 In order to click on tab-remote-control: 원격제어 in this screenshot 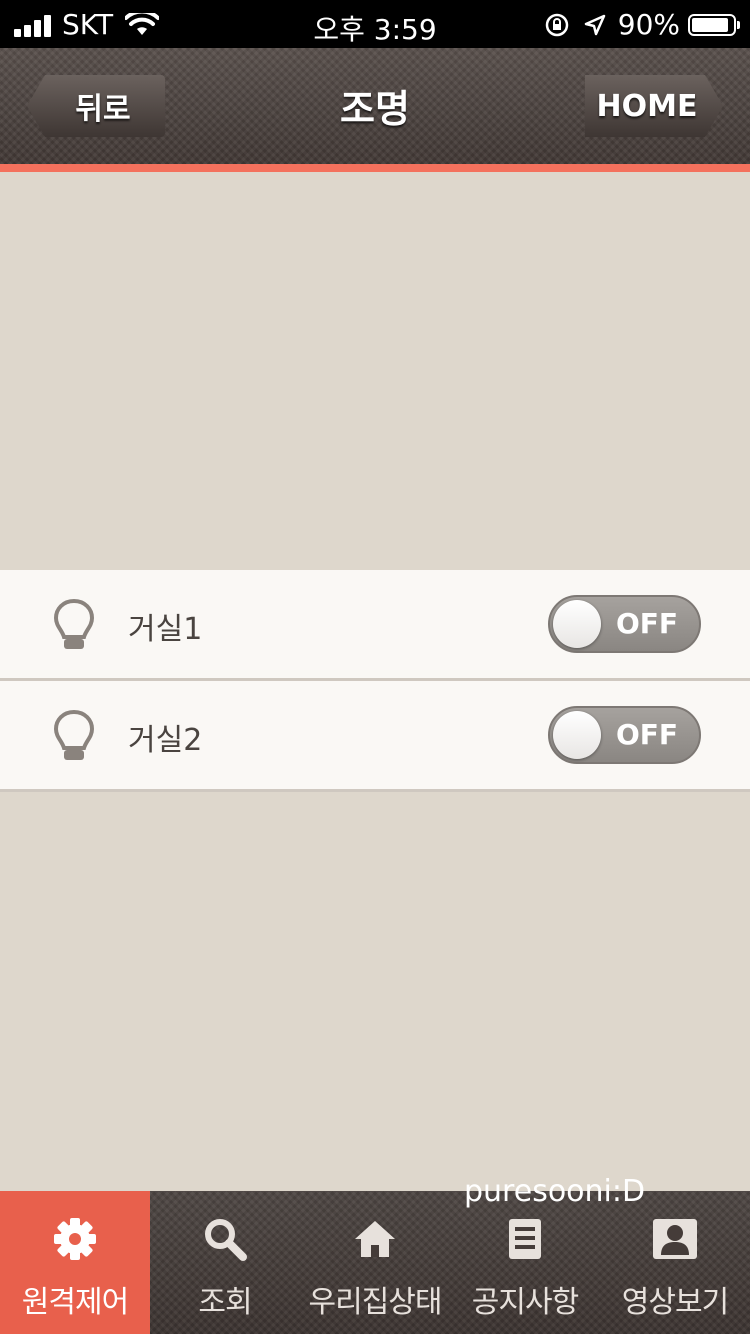, I will do `click(75, 1262)`.